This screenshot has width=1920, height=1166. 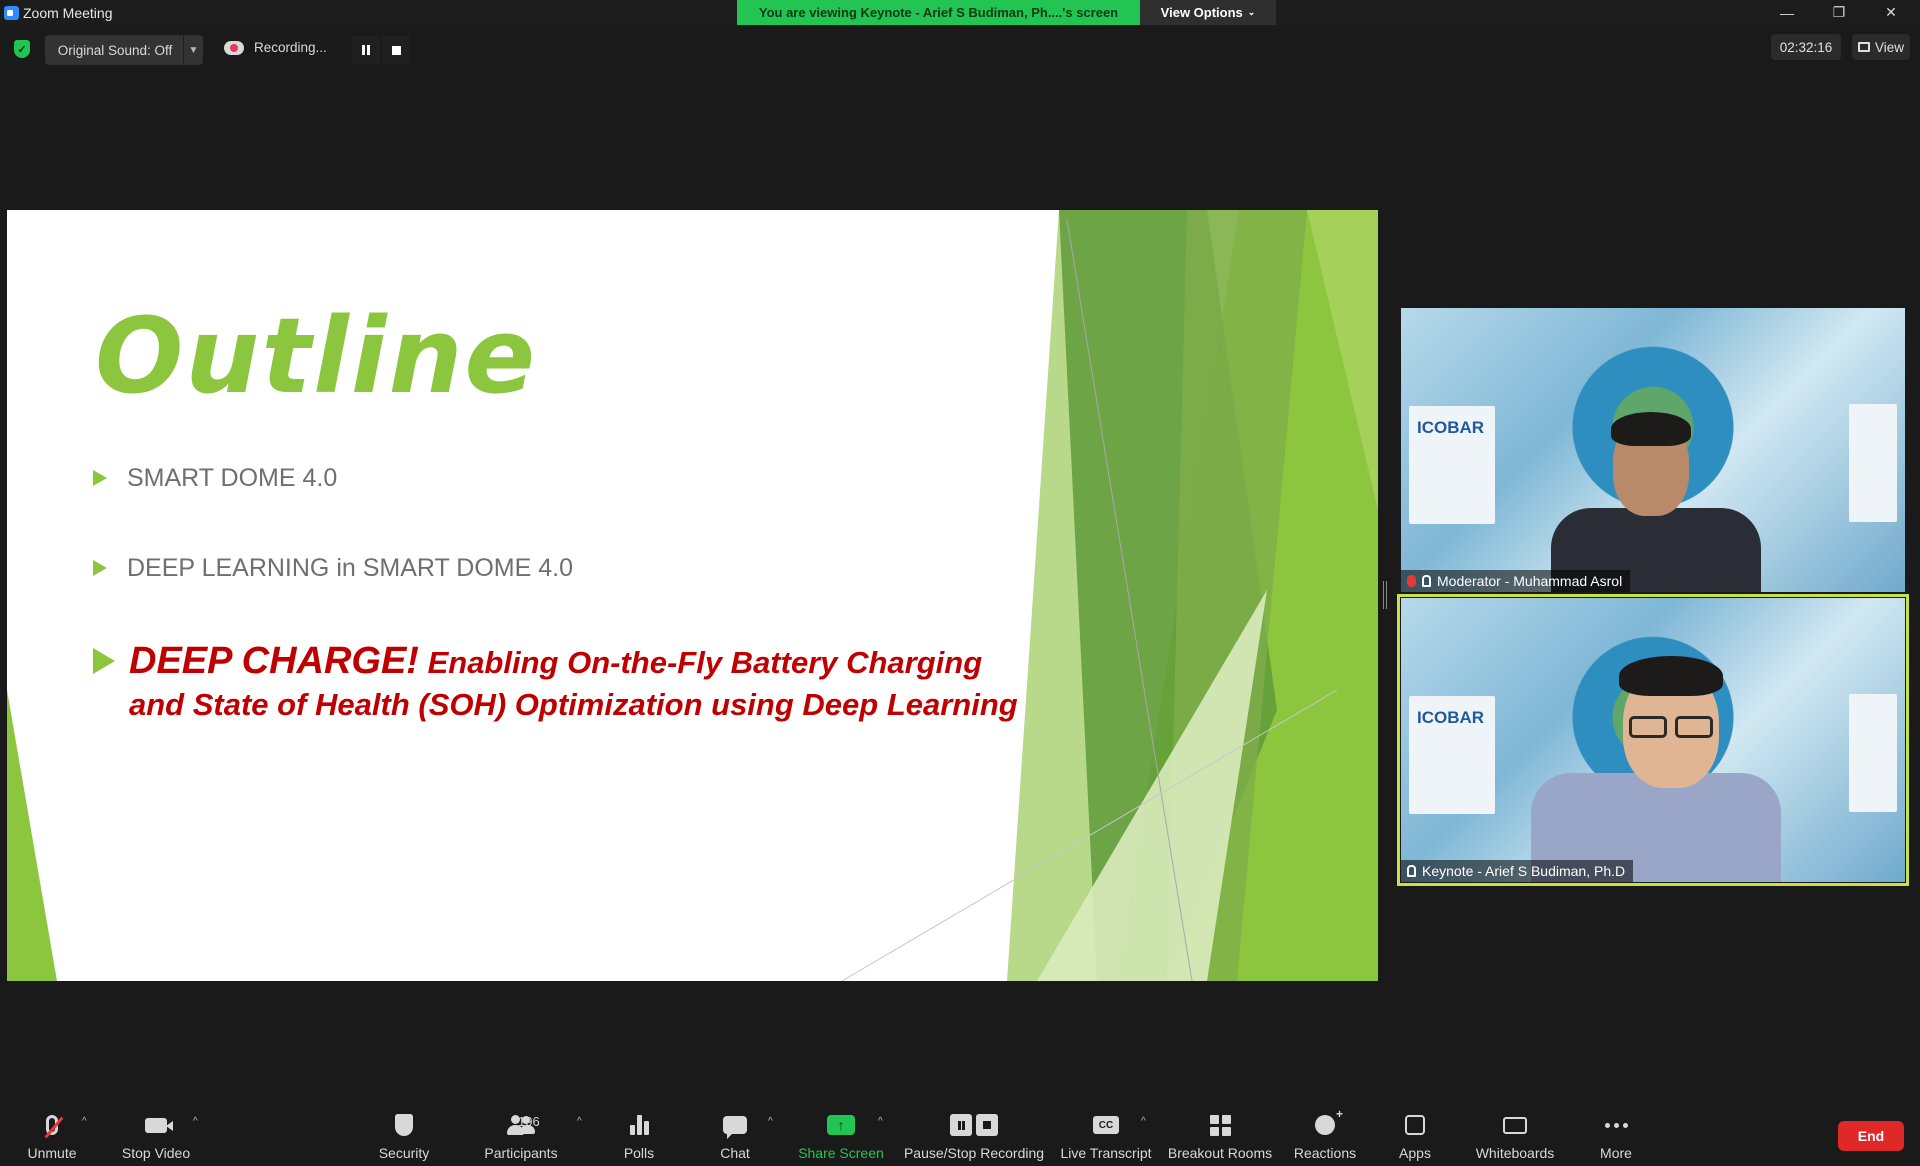 What do you see at coordinates (1251, 12) in the screenshot?
I see `chevron-down-icon: ⌄` at bounding box center [1251, 12].